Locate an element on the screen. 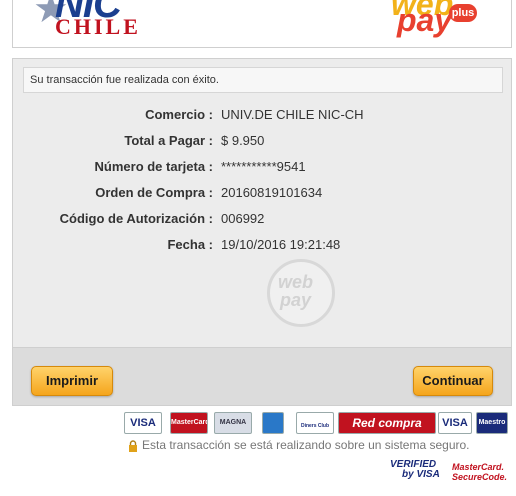 This screenshot has width=516, height=496. mc-line2: SecureCode. is located at coordinates (480, 477).